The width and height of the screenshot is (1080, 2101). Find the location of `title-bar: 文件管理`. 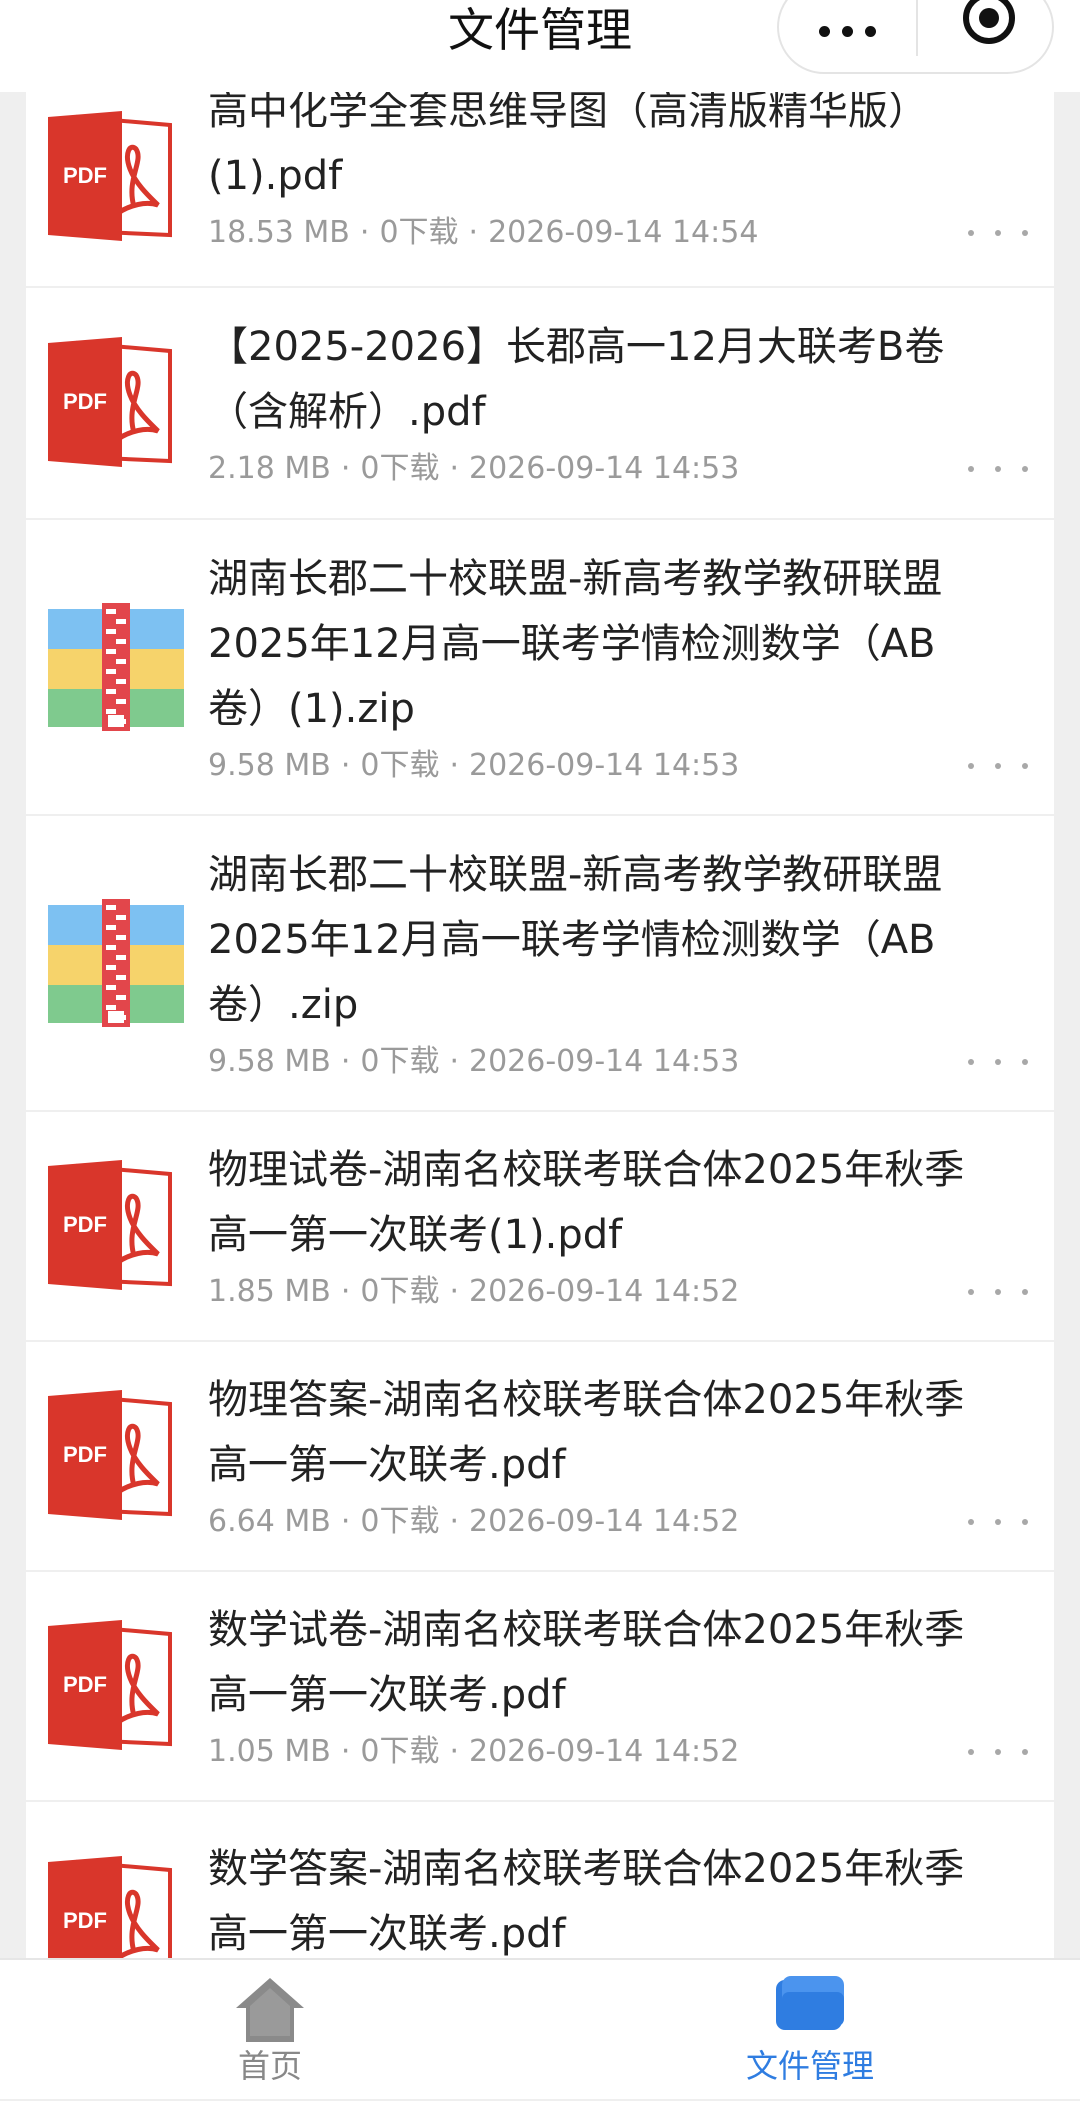

title-bar: 文件管理 is located at coordinates (540, 46).